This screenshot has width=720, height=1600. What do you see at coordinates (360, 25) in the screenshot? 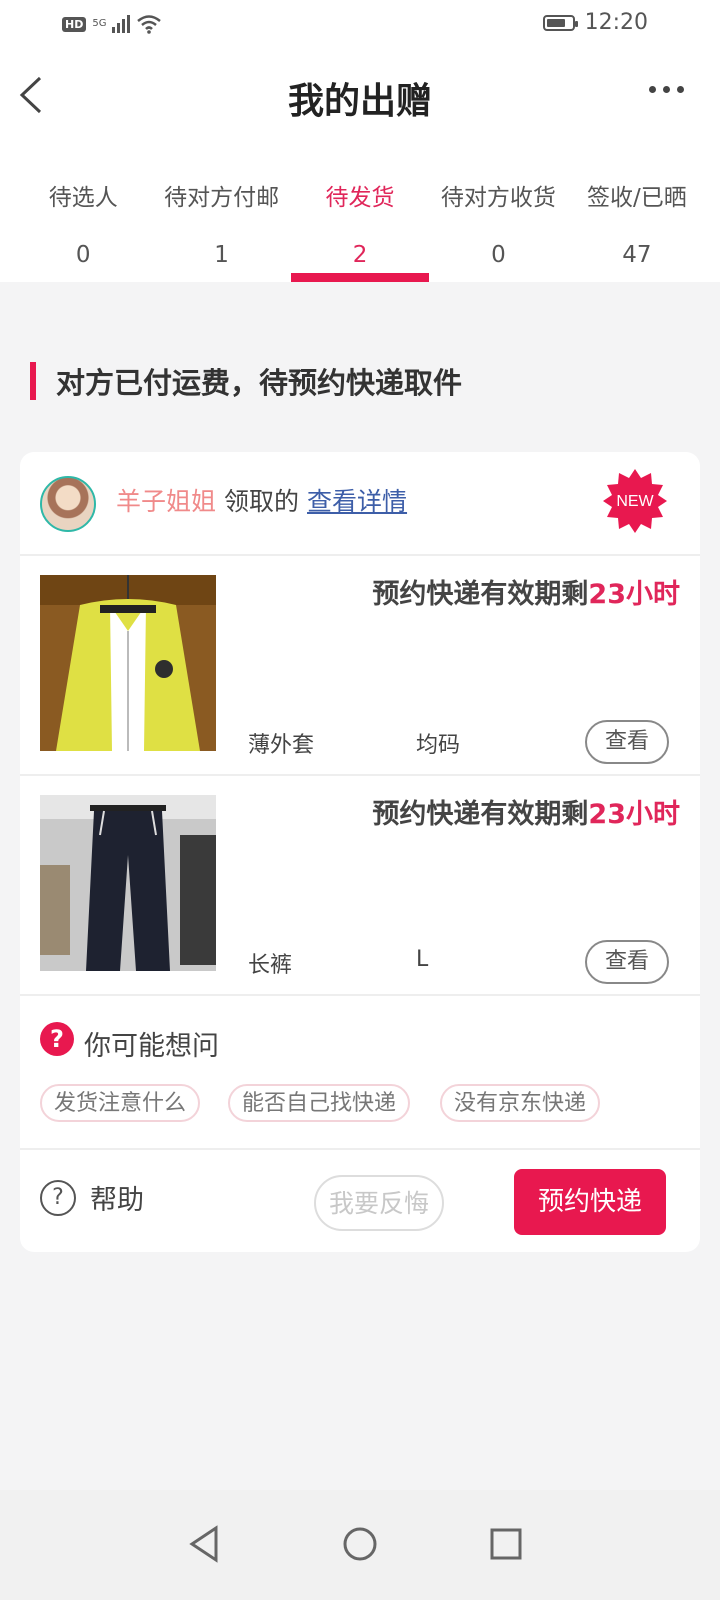
I see `status-bar: HD 5G 12:20` at bounding box center [360, 25].